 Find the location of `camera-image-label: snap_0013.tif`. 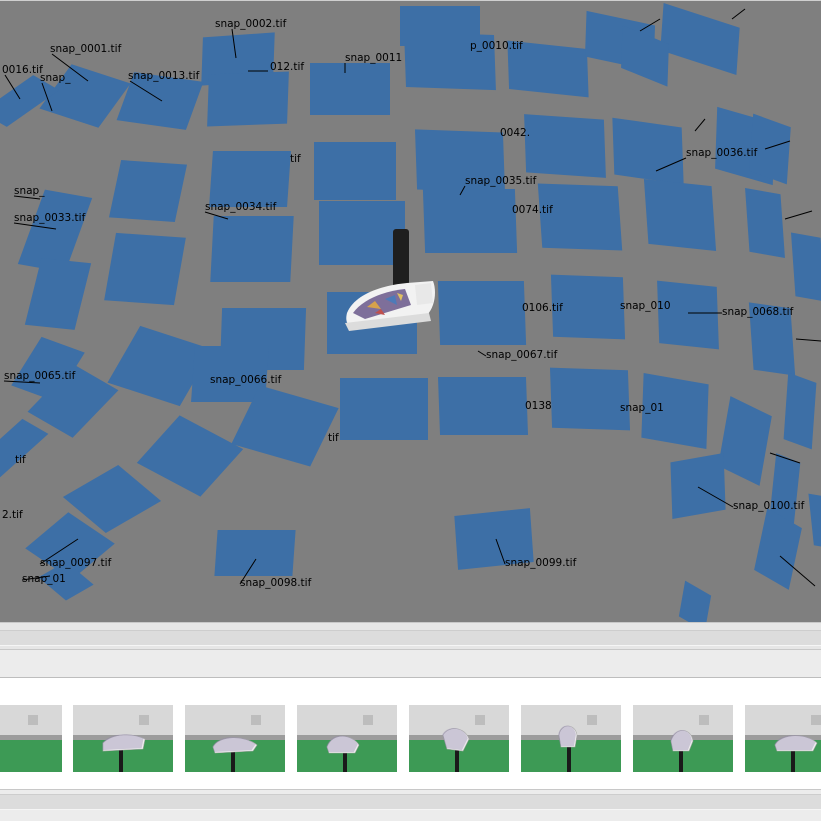

camera-image-label: snap_0013.tif is located at coordinates (164, 76).